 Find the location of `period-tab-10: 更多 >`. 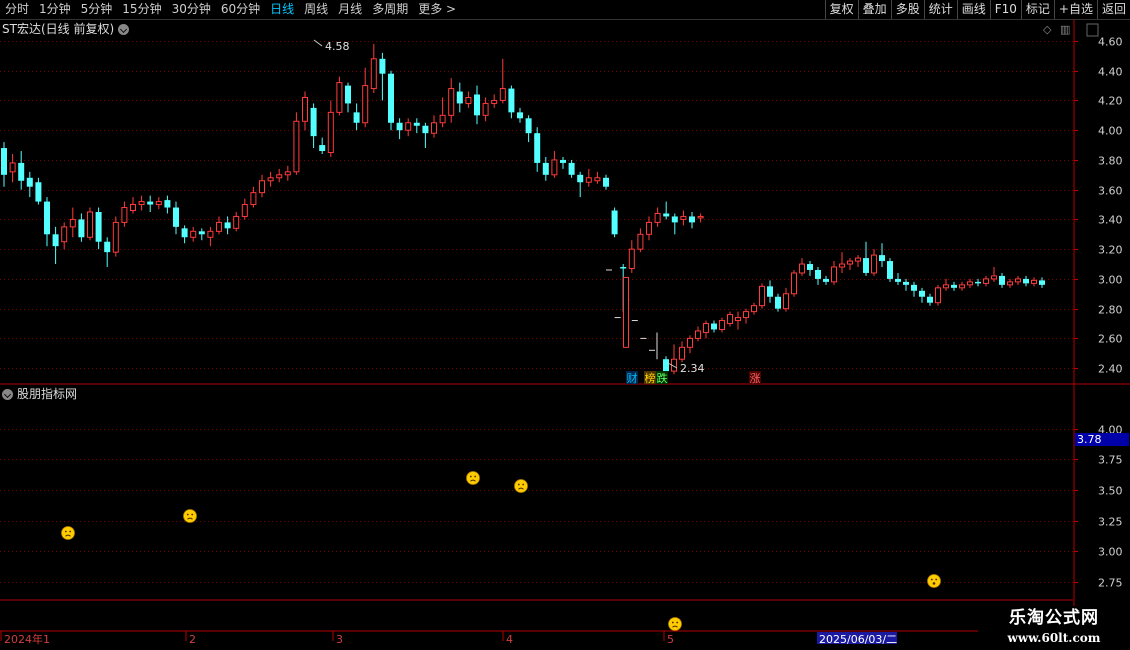

period-tab-10: 更多 > is located at coordinates (437, 9).